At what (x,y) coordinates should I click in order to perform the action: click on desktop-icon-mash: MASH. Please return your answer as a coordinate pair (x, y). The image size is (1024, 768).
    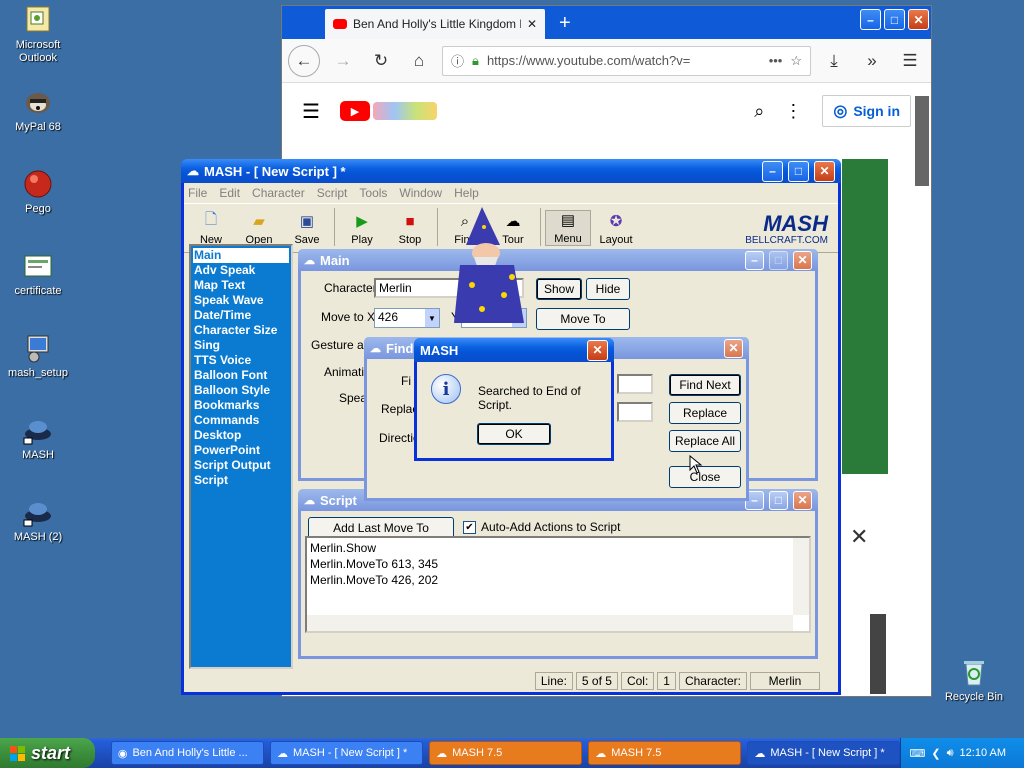
    Looking at the image, I should click on (38, 438).